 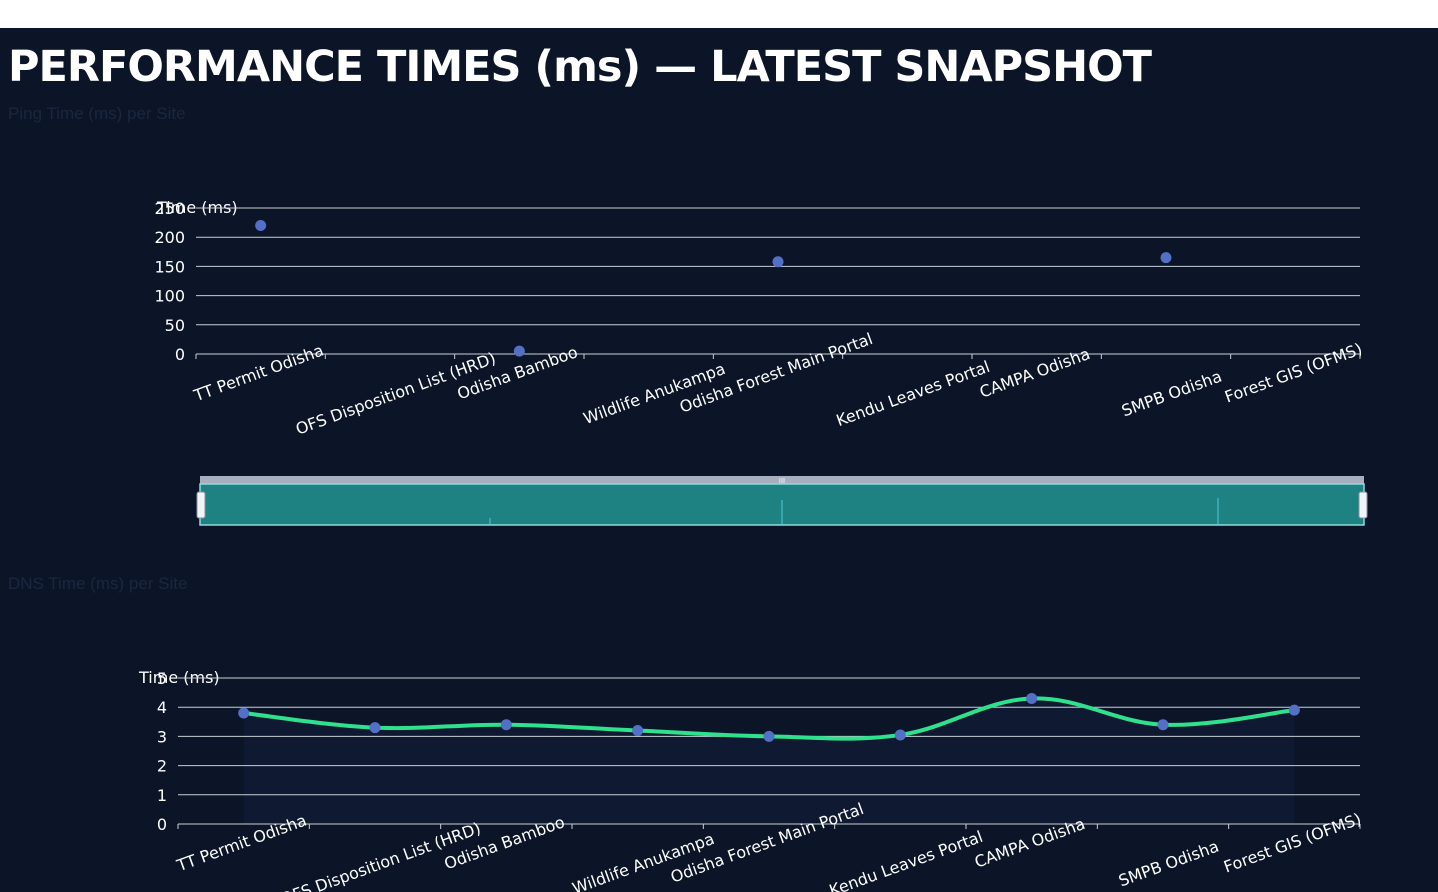 I want to click on series-area, so click(x=769, y=761).